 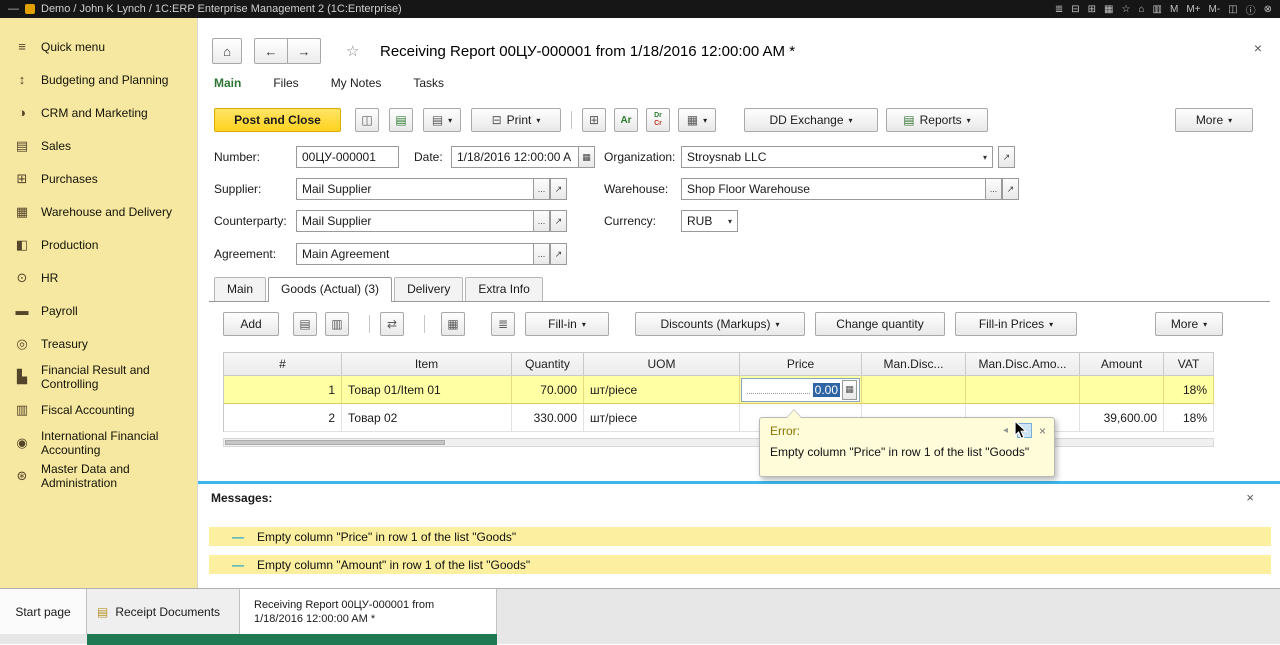 I want to click on cell-man-disc, so click(x=914, y=390).